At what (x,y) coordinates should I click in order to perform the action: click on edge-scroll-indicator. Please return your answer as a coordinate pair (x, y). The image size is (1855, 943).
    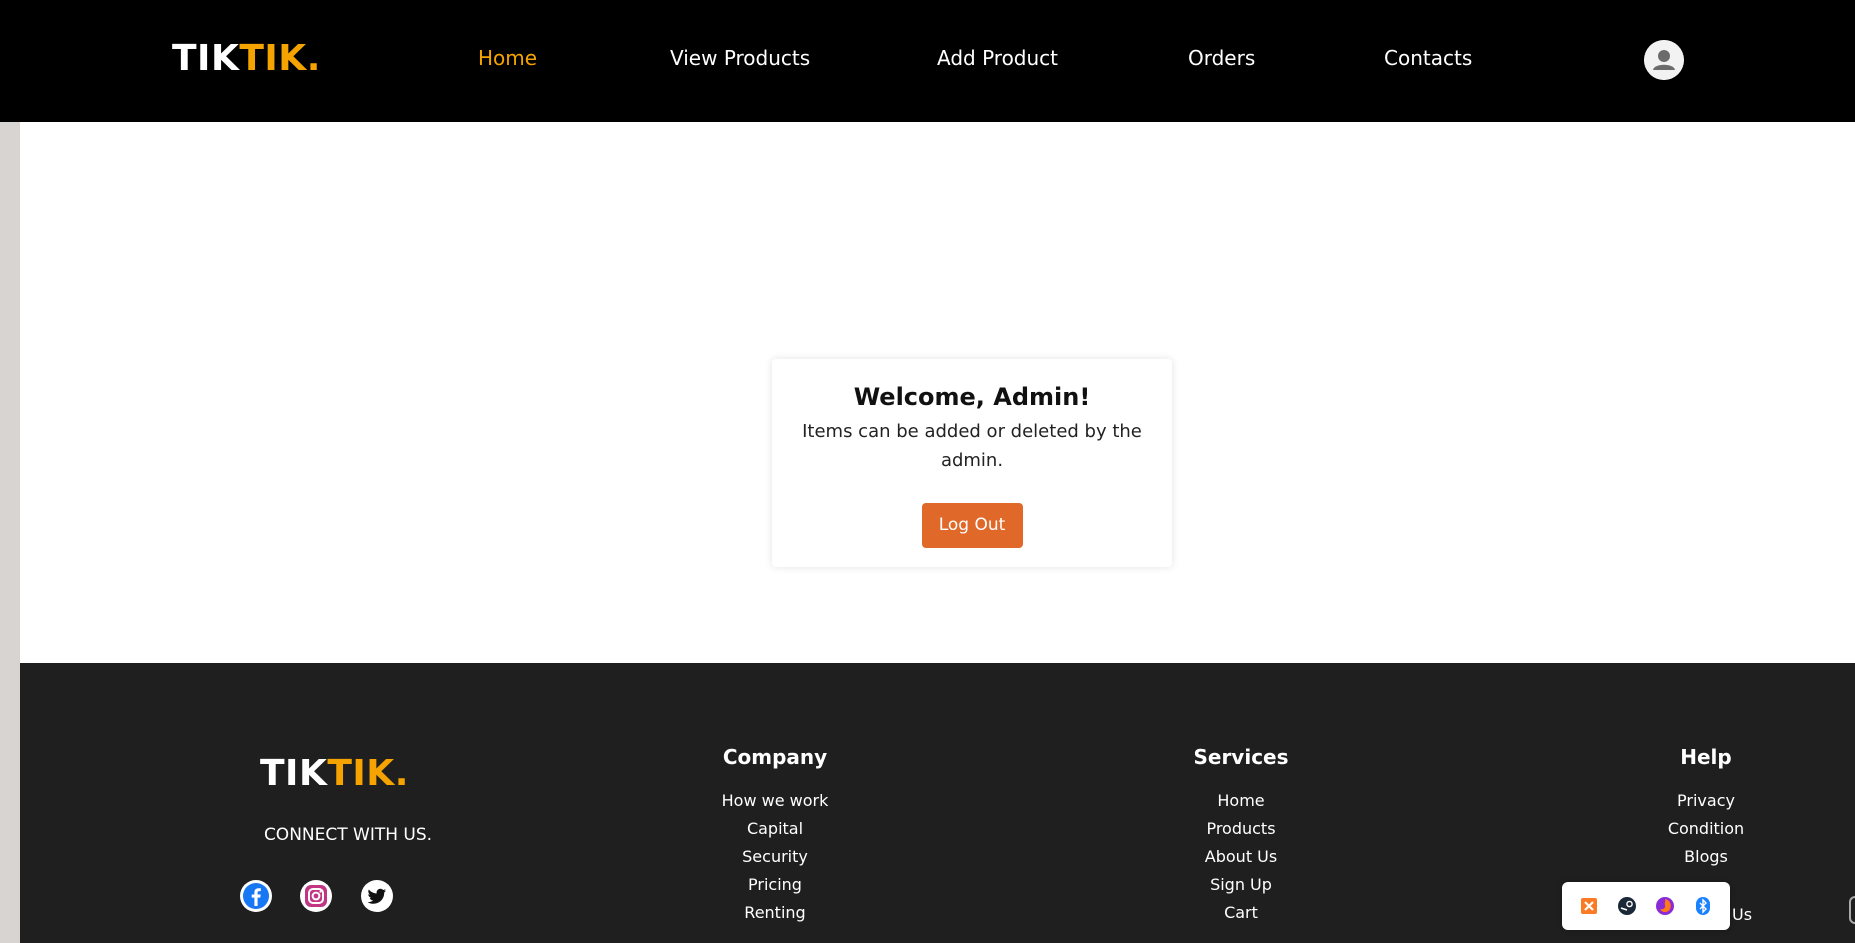
    Looking at the image, I should click on (1852, 910).